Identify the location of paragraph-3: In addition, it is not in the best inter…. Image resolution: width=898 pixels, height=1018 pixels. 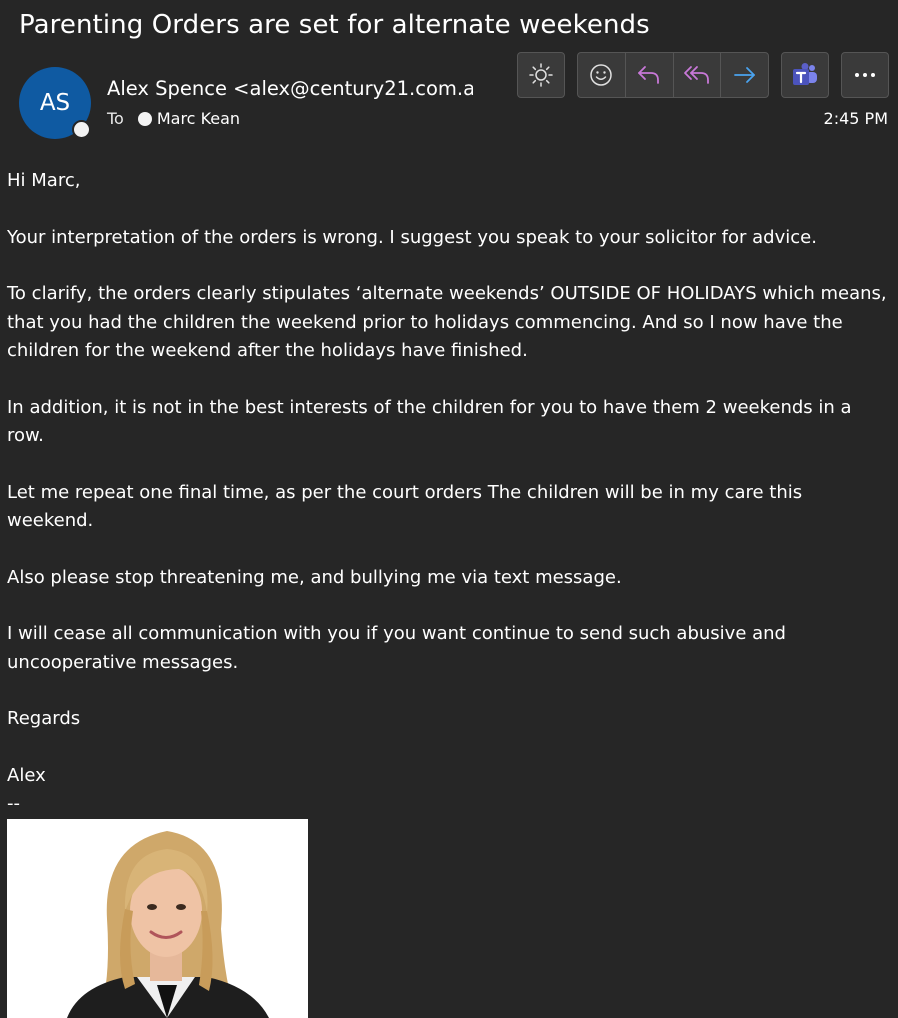
(429, 421).